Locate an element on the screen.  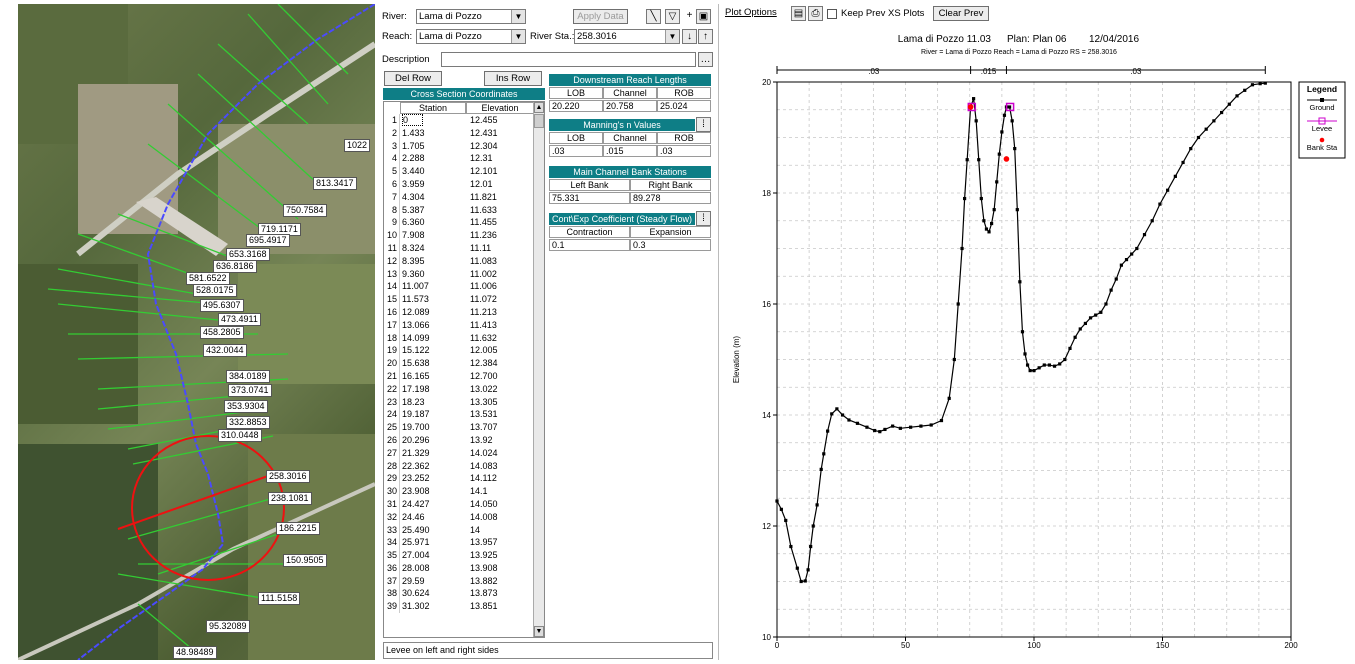
xs-label: 813.3417 is located at coordinates (335, 183).